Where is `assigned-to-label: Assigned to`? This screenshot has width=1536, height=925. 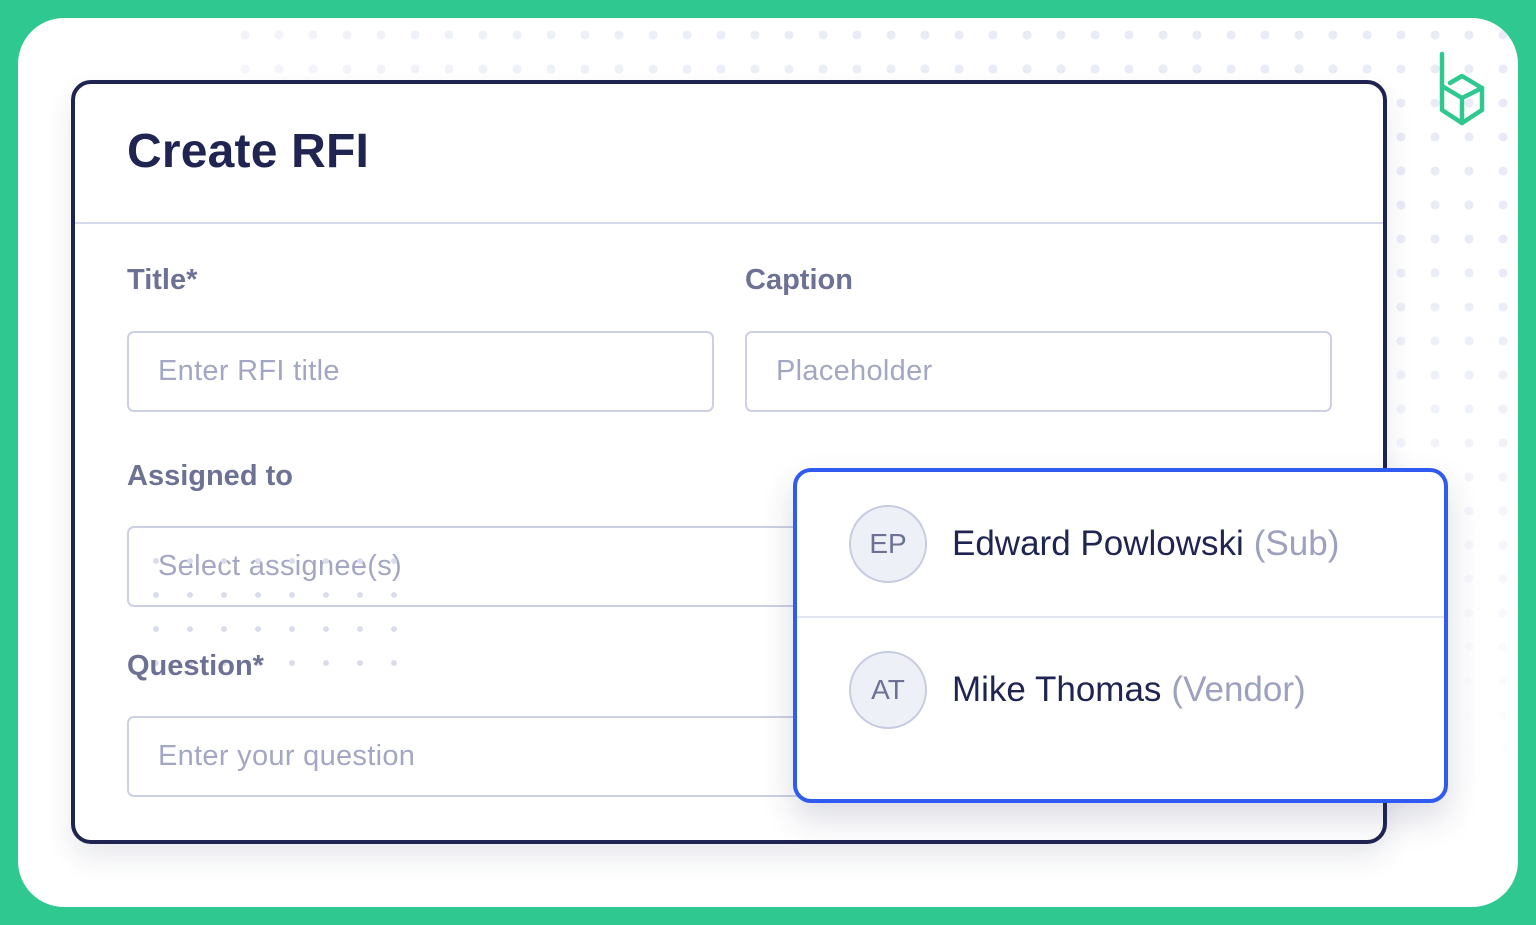
assigned-to-label: Assigned to is located at coordinates (210, 476).